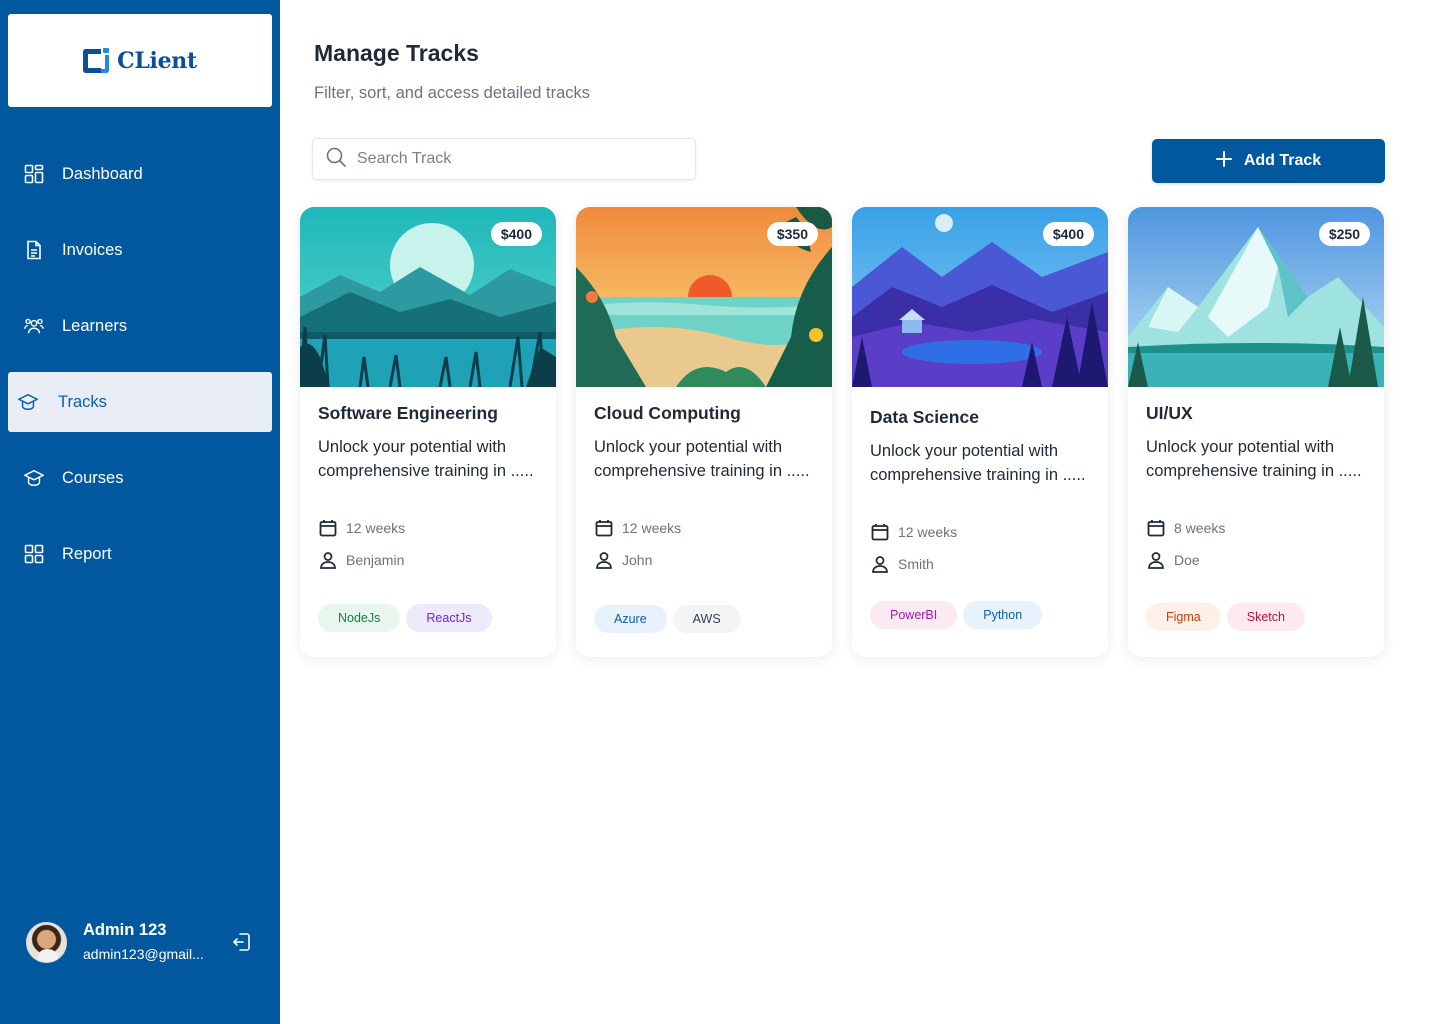 The image size is (1440, 1024). I want to click on sidebar-item-report: Report, so click(140, 554).